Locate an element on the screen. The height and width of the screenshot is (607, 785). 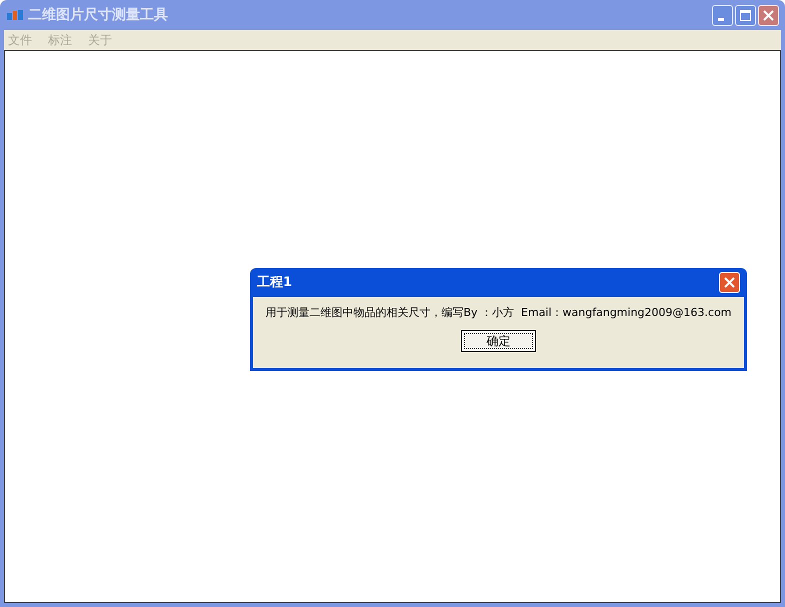
app-icon is located at coordinates (15, 15).